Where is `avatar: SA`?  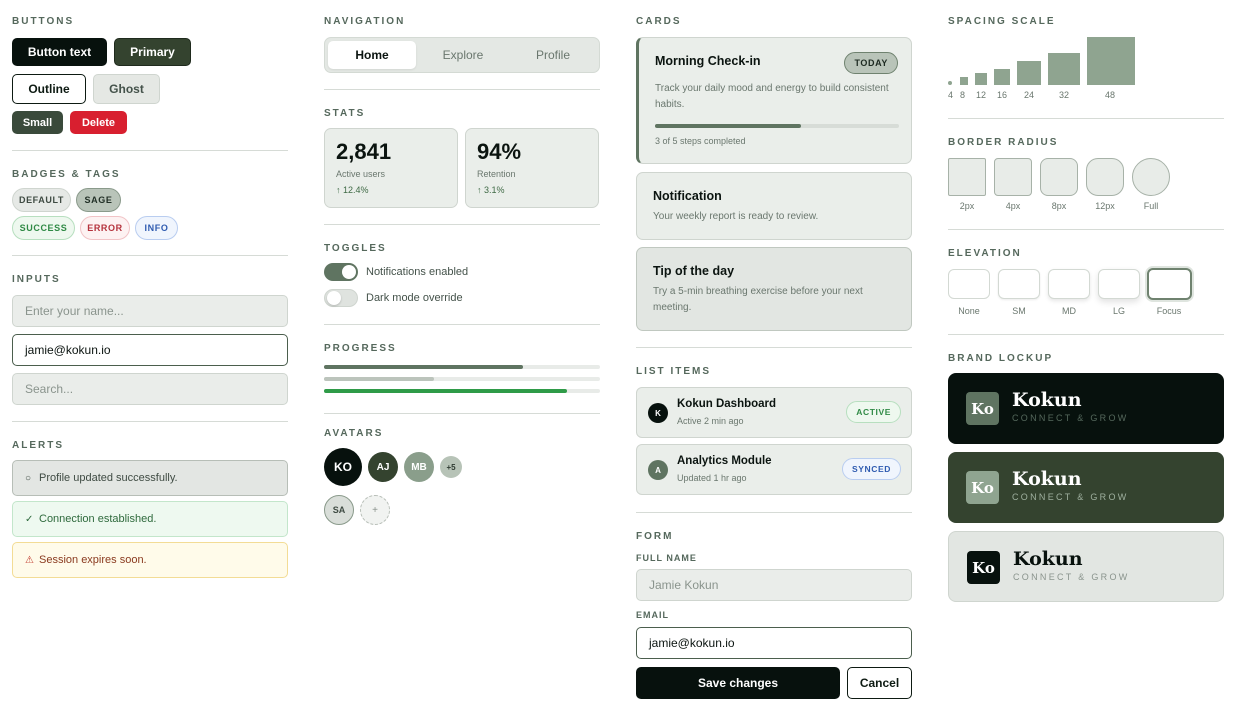 avatar: SA is located at coordinates (339, 510).